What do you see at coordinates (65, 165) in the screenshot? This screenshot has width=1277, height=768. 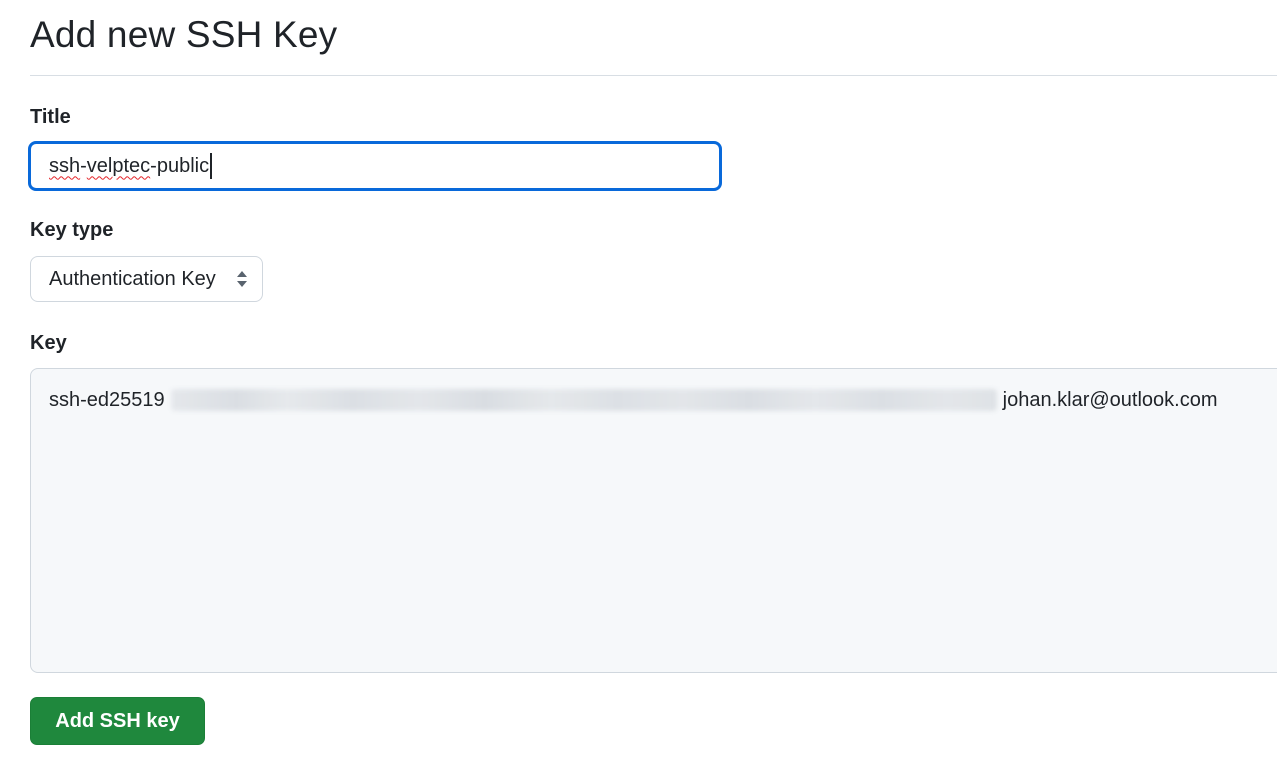 I see `title-input-value-ssh: ssh` at bounding box center [65, 165].